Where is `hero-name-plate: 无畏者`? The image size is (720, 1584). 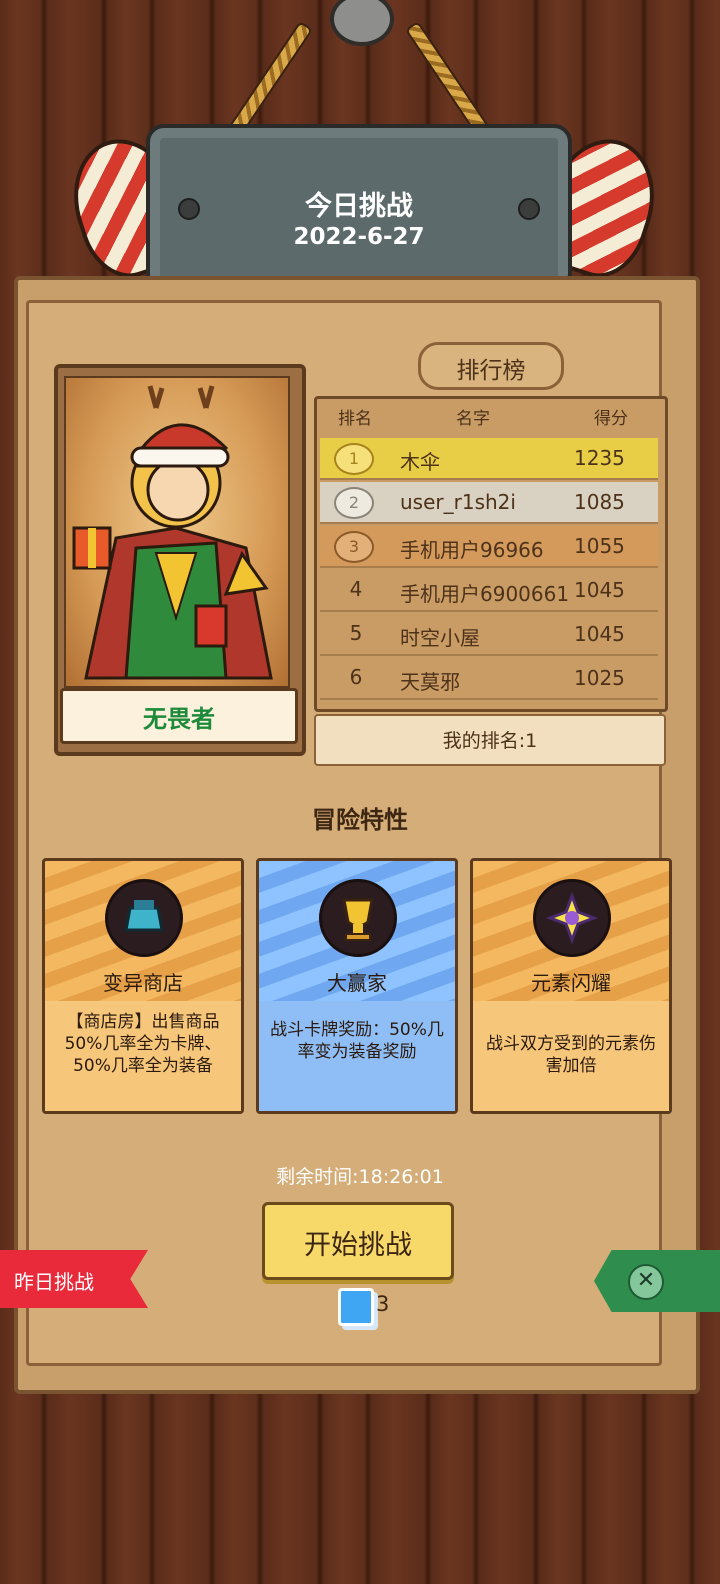 hero-name-plate: 无畏者 is located at coordinates (179, 716).